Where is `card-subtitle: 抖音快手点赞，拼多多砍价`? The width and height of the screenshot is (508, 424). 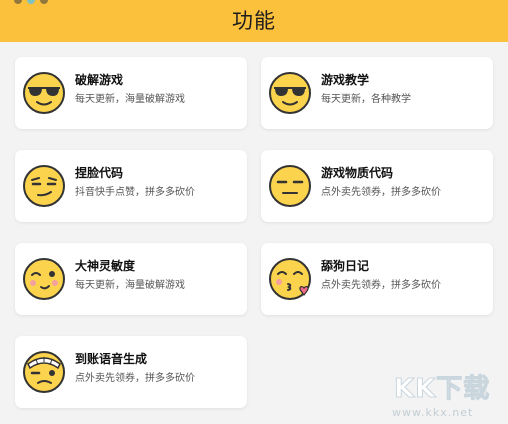
card-subtitle: 抖音快手点赞，拼多多砍价 is located at coordinates (135, 192).